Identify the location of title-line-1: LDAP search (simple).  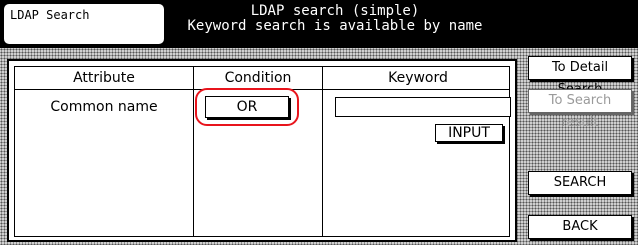
(335, 11).